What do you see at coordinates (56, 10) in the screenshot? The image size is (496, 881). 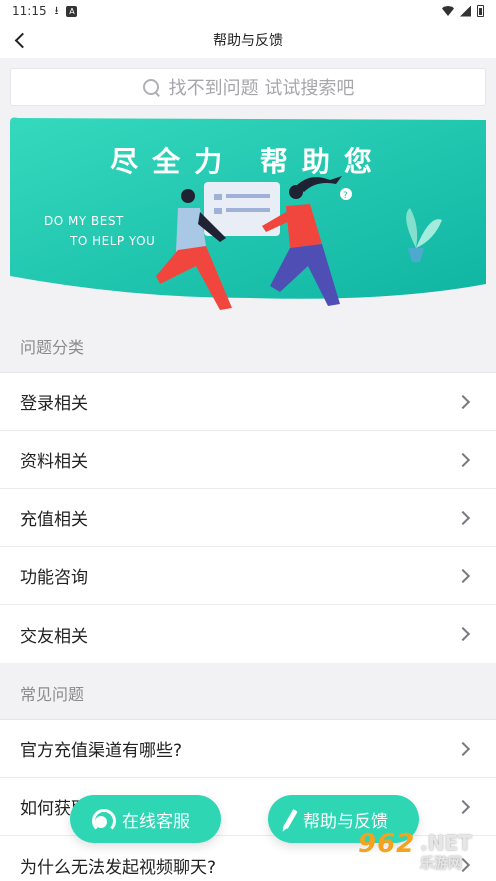 I see `download-icon: ⭳` at bounding box center [56, 10].